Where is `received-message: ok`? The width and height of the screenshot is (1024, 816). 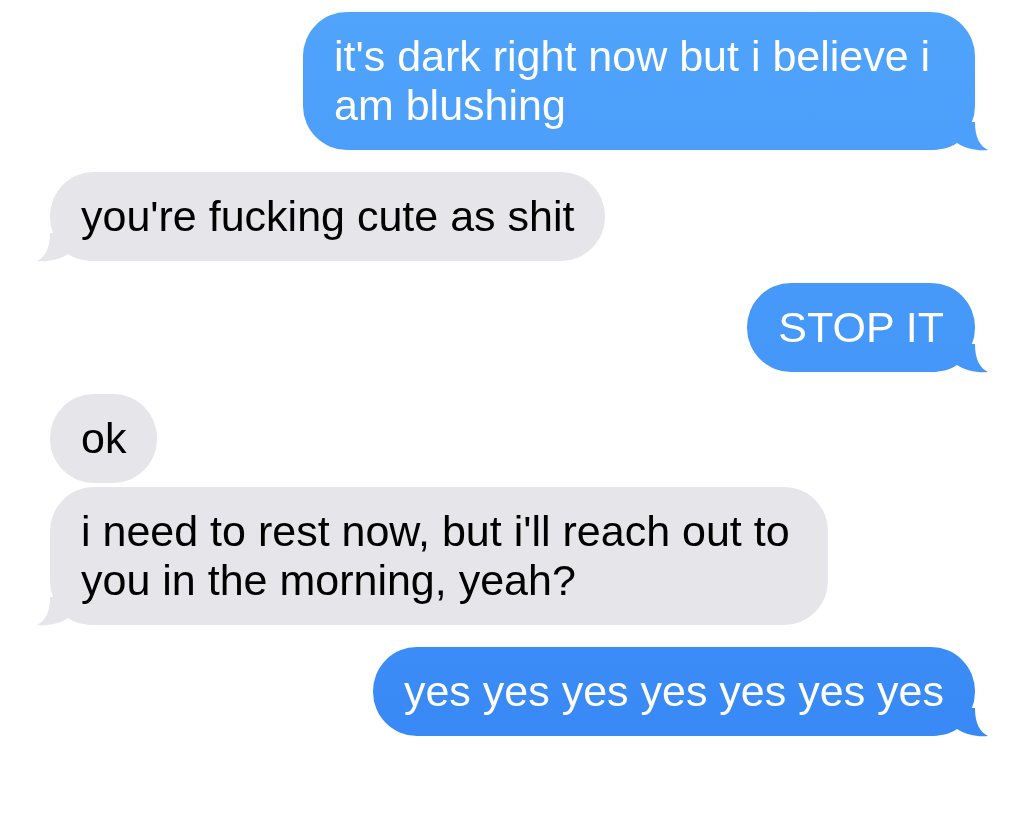 received-message: ok is located at coordinates (104, 438).